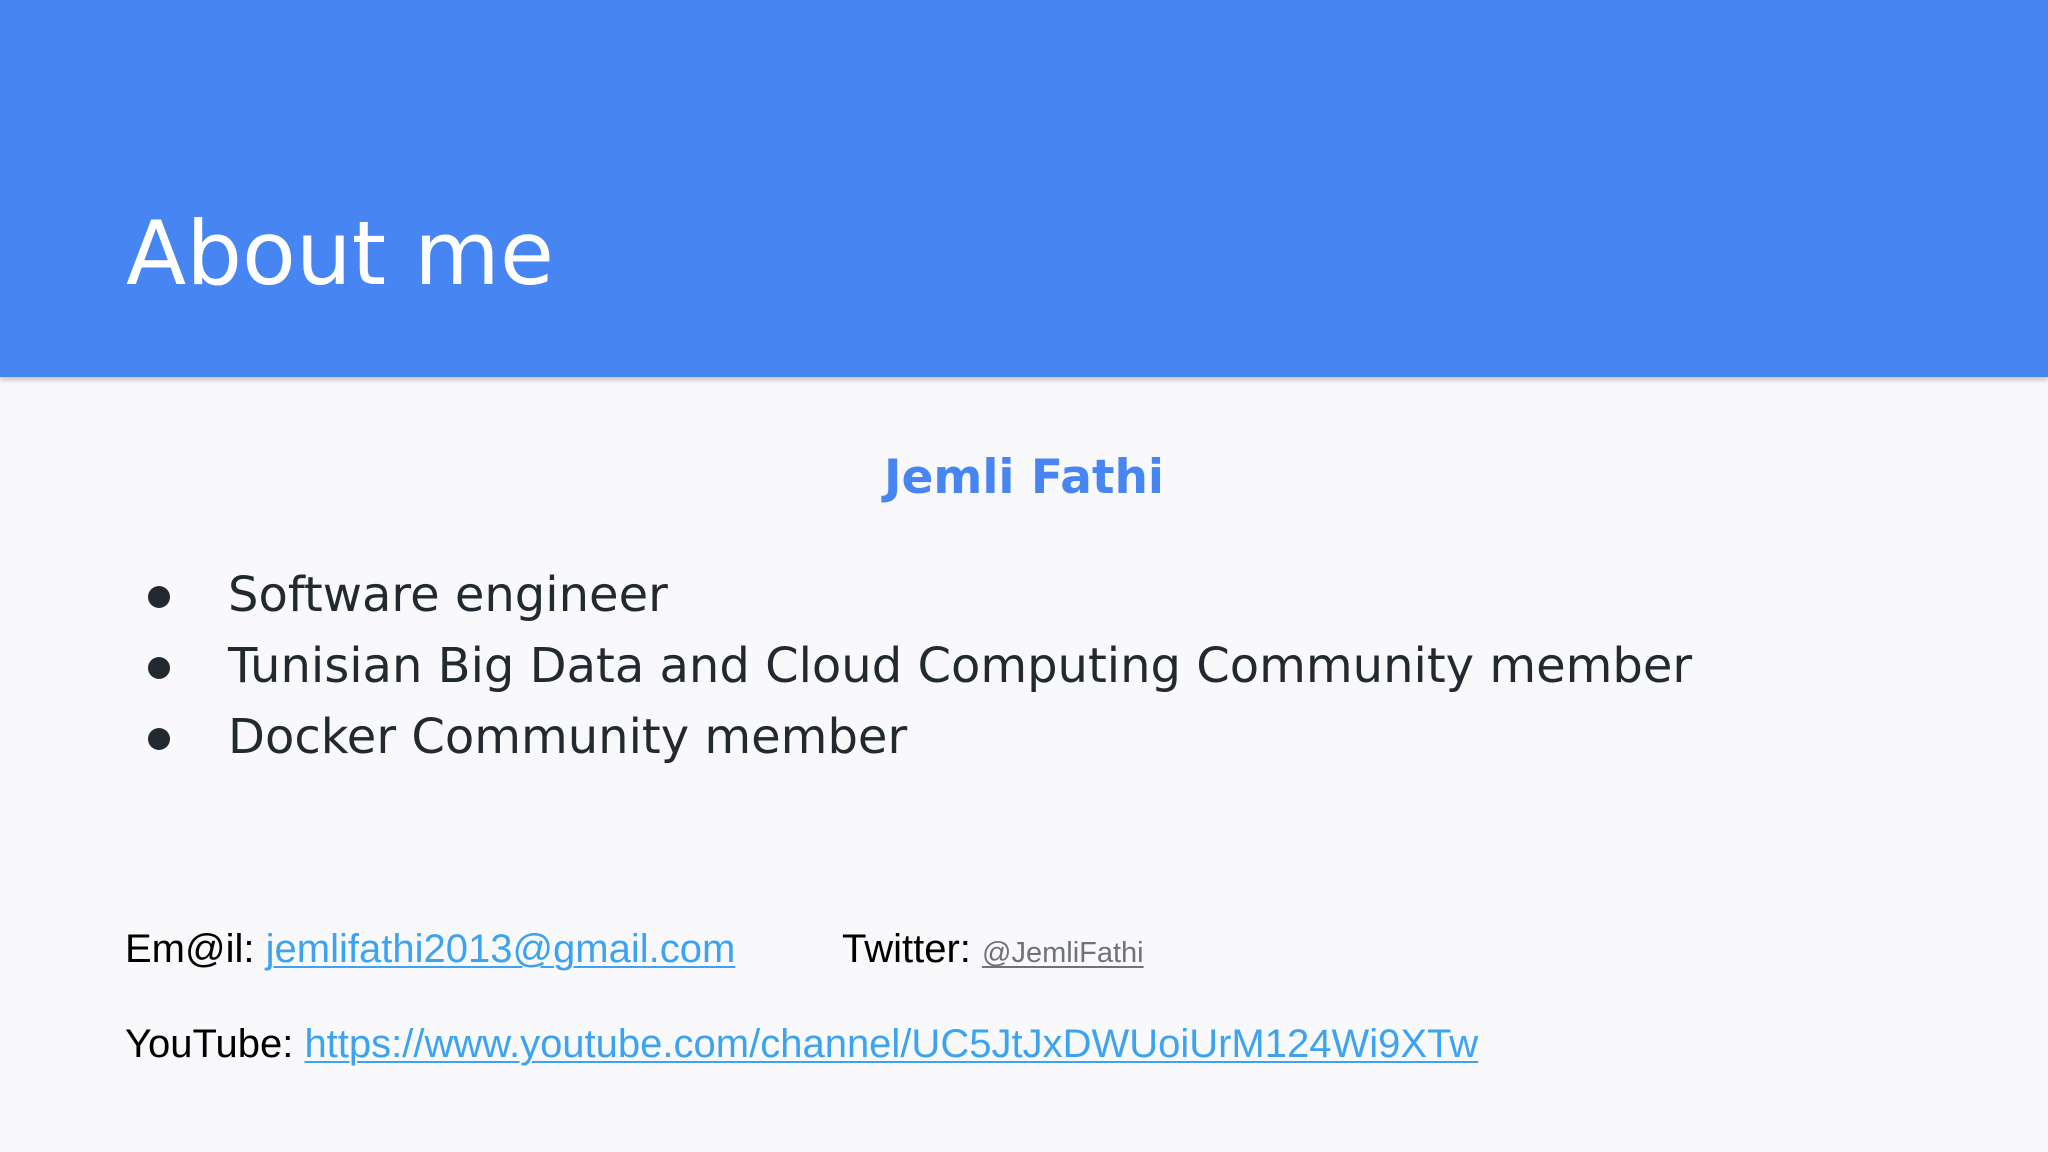 The image size is (2048, 1152). Describe the element at coordinates (568, 737) in the screenshot. I see `bullet-text: Docker Community member` at that location.